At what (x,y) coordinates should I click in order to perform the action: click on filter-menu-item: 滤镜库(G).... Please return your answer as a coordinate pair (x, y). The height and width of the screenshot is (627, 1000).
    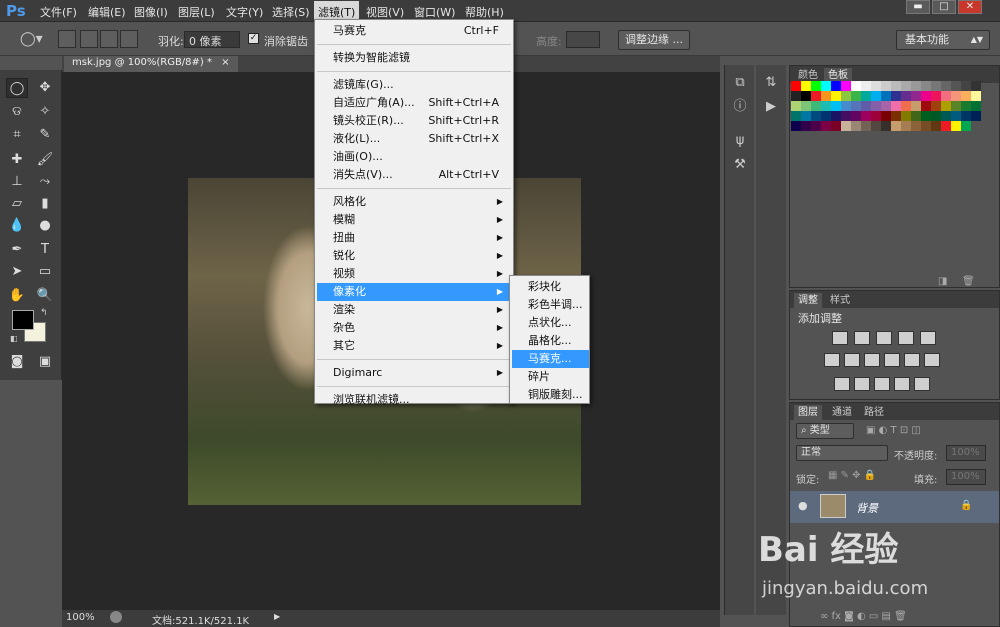
    Looking at the image, I should click on (414, 85).